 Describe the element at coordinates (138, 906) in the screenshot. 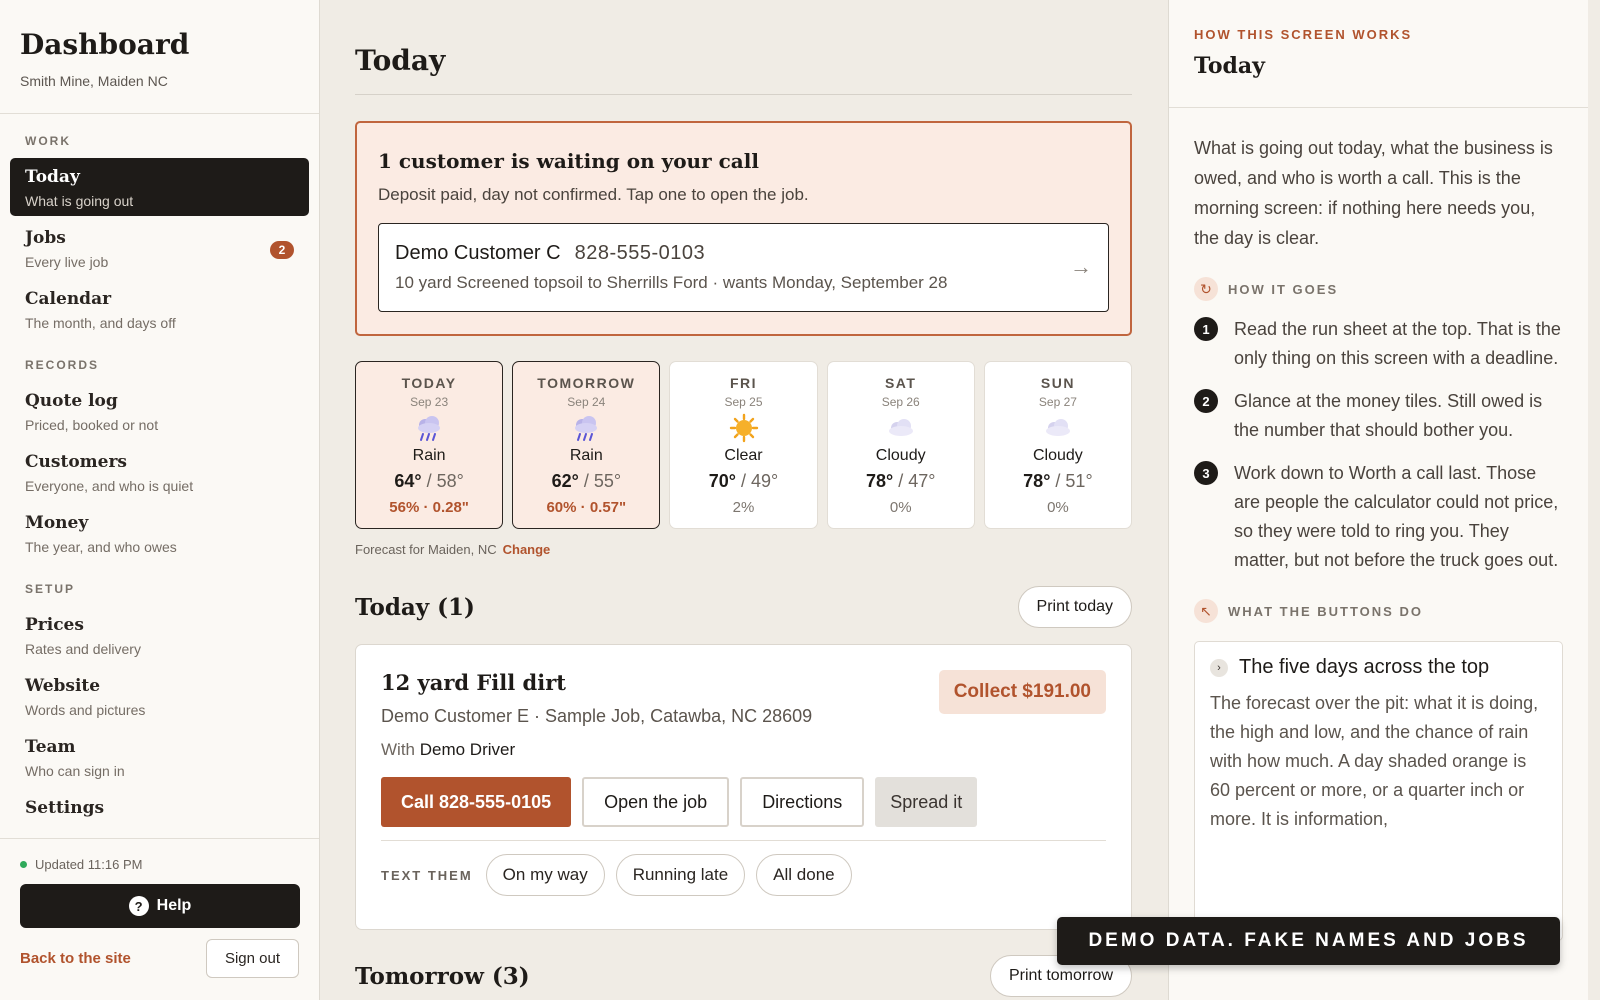

I see `help-icon: ?` at that location.